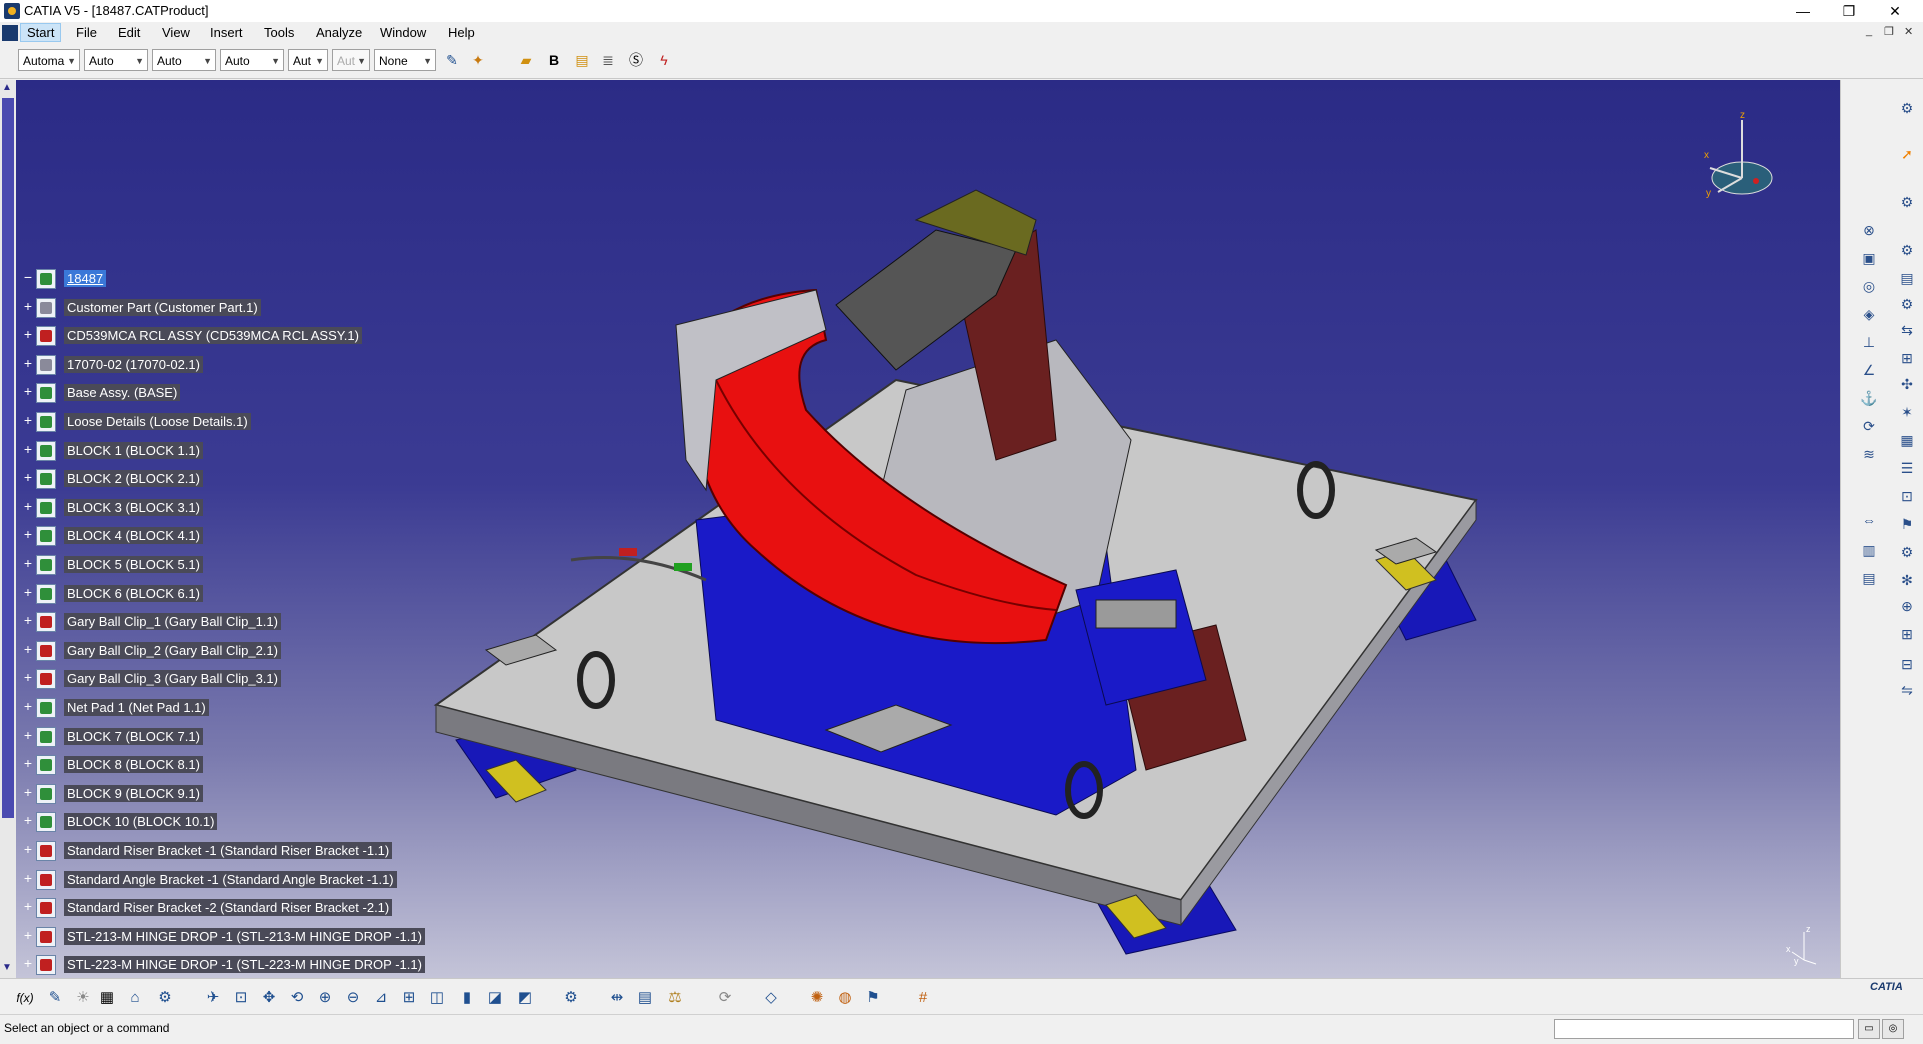  What do you see at coordinates (1704, 1029) in the screenshot?
I see `power-input-field` at bounding box center [1704, 1029].